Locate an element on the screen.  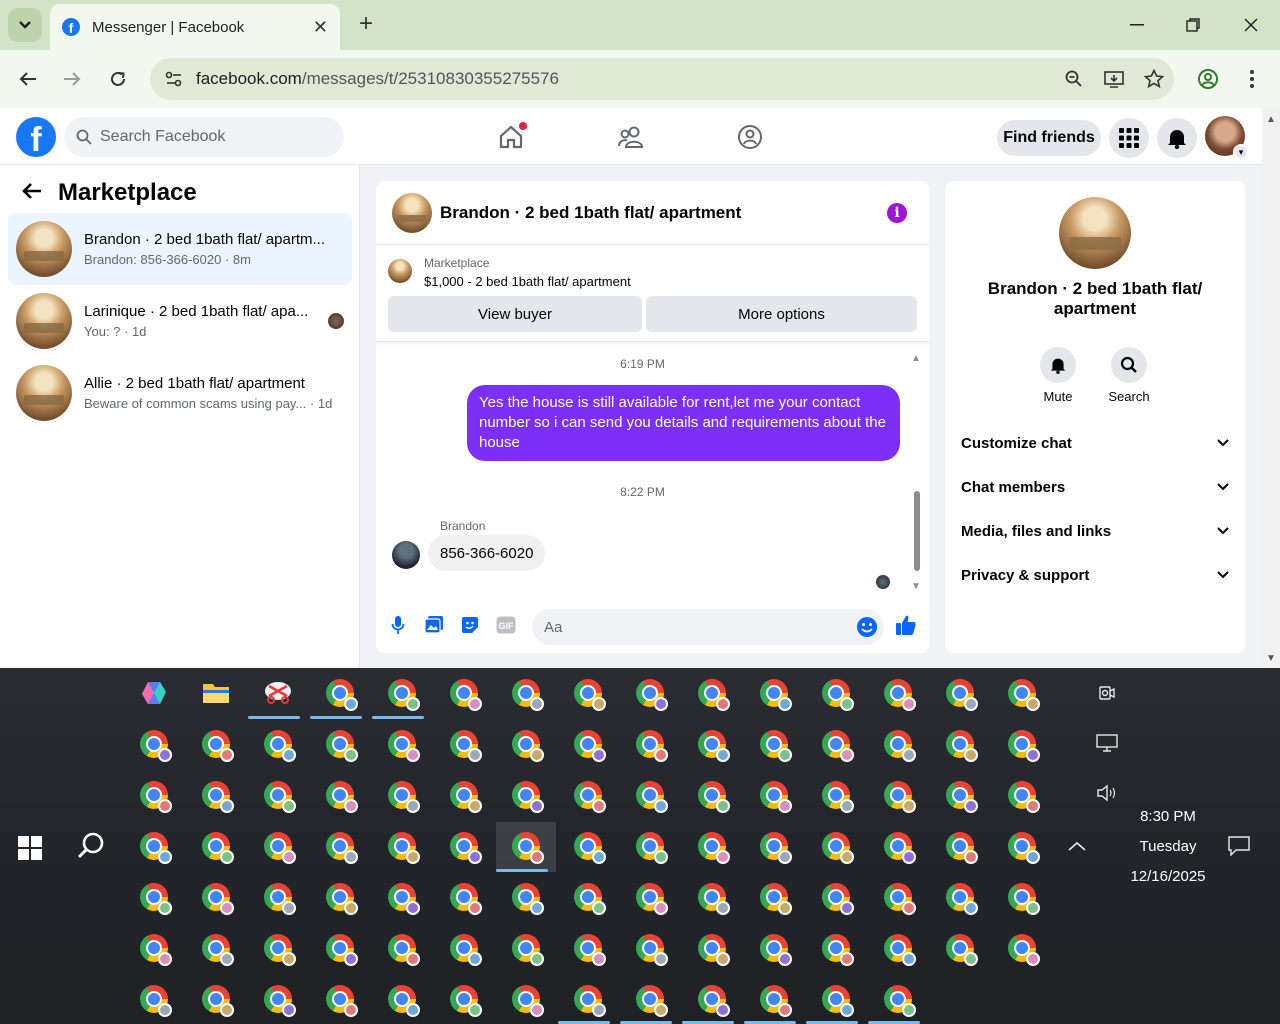
show-hidden-icons-chevron-up-icon is located at coordinates (1077, 847).